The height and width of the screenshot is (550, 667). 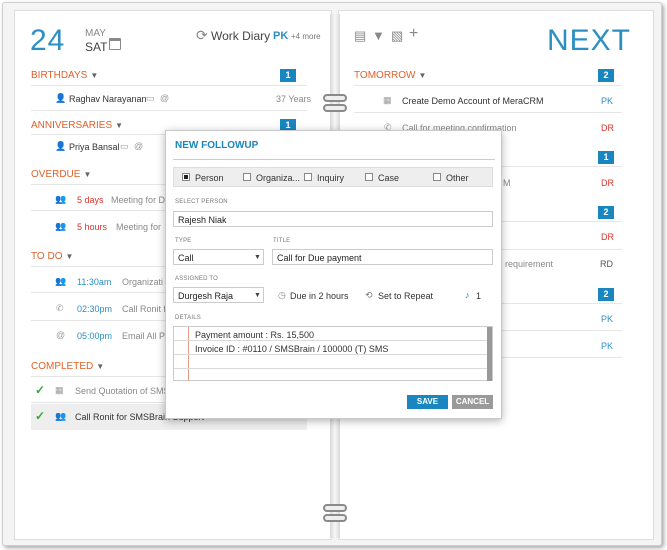 I want to click on todo-item: Organizati, so click(x=142, y=282).